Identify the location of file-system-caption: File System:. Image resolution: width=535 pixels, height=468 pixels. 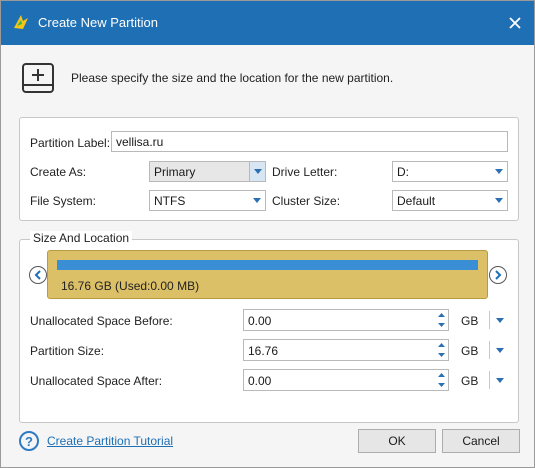
(63, 201).